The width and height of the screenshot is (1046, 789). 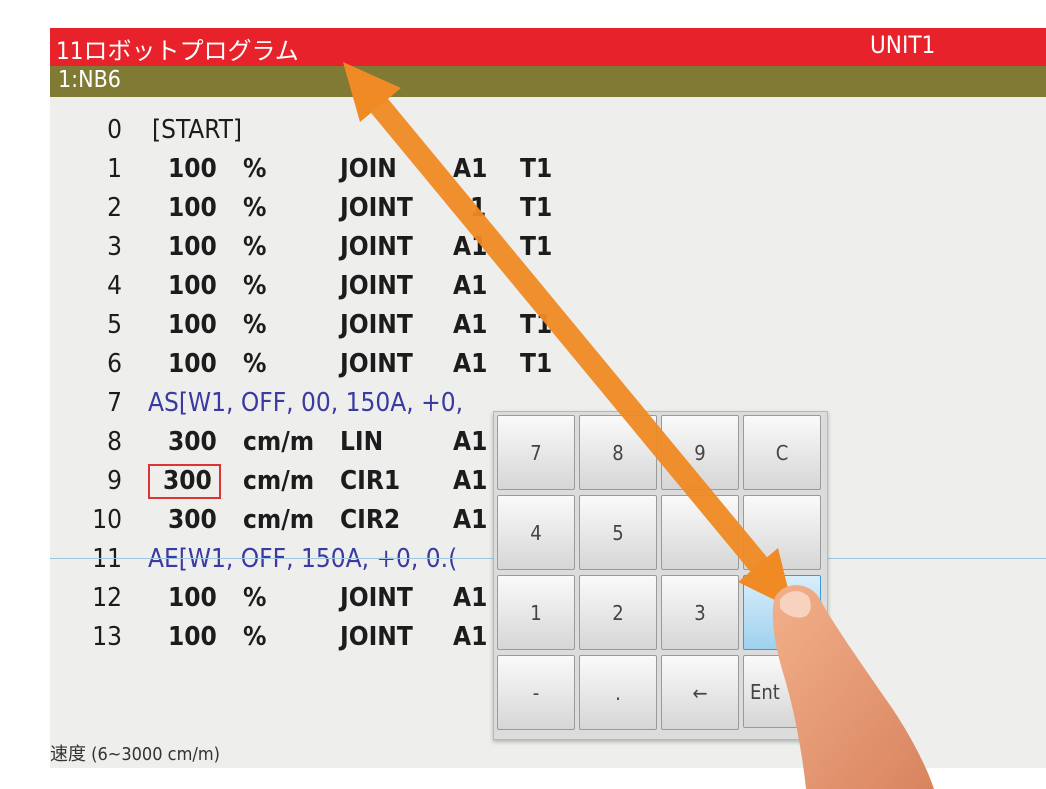 I want to click on speed-value-selected: 300, so click(x=184, y=481).